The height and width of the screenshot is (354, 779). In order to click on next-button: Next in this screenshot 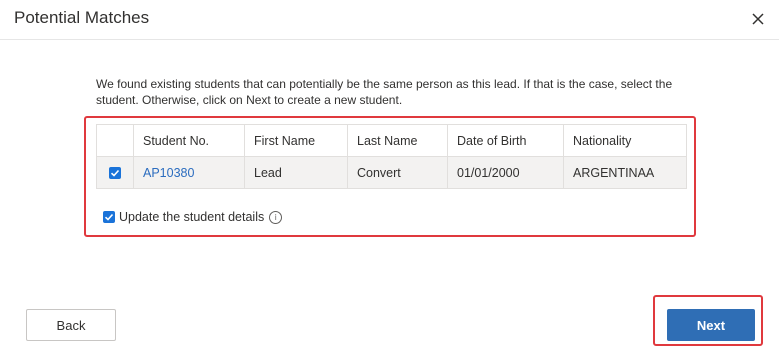, I will do `click(711, 325)`.